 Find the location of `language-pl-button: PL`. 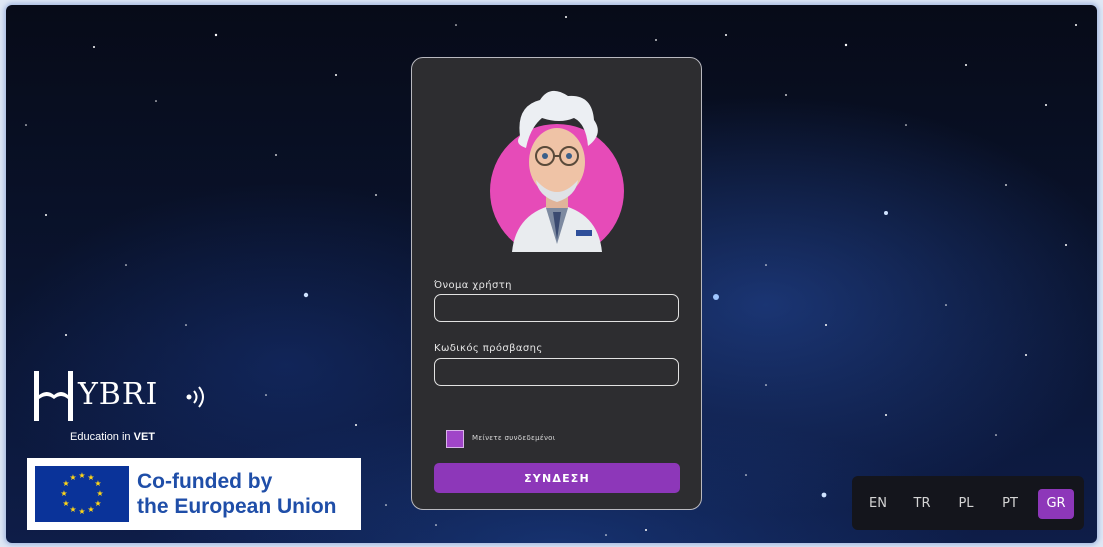

language-pl-button: PL is located at coordinates (966, 504).